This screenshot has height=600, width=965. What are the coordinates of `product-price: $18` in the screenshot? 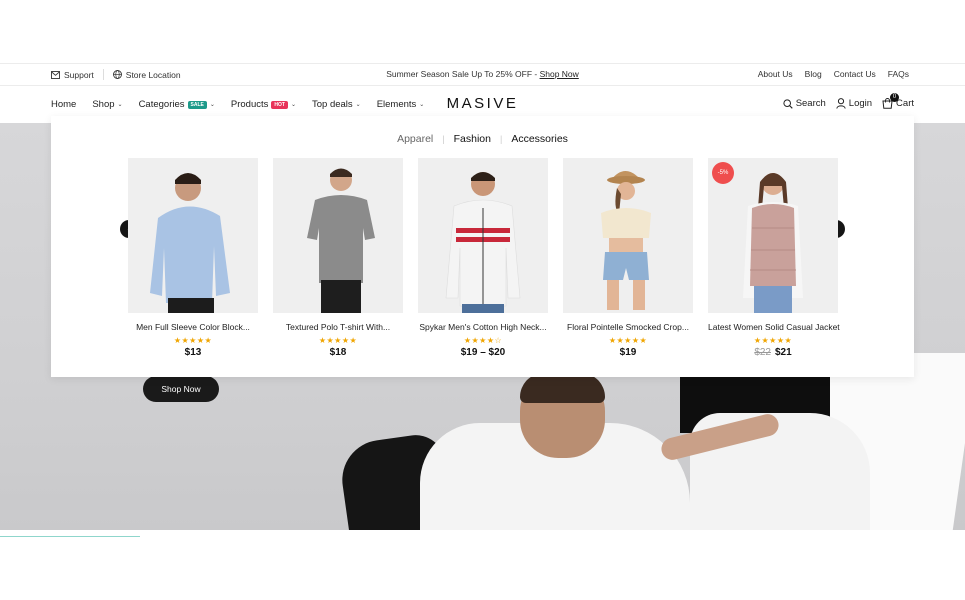 It's located at (338, 352).